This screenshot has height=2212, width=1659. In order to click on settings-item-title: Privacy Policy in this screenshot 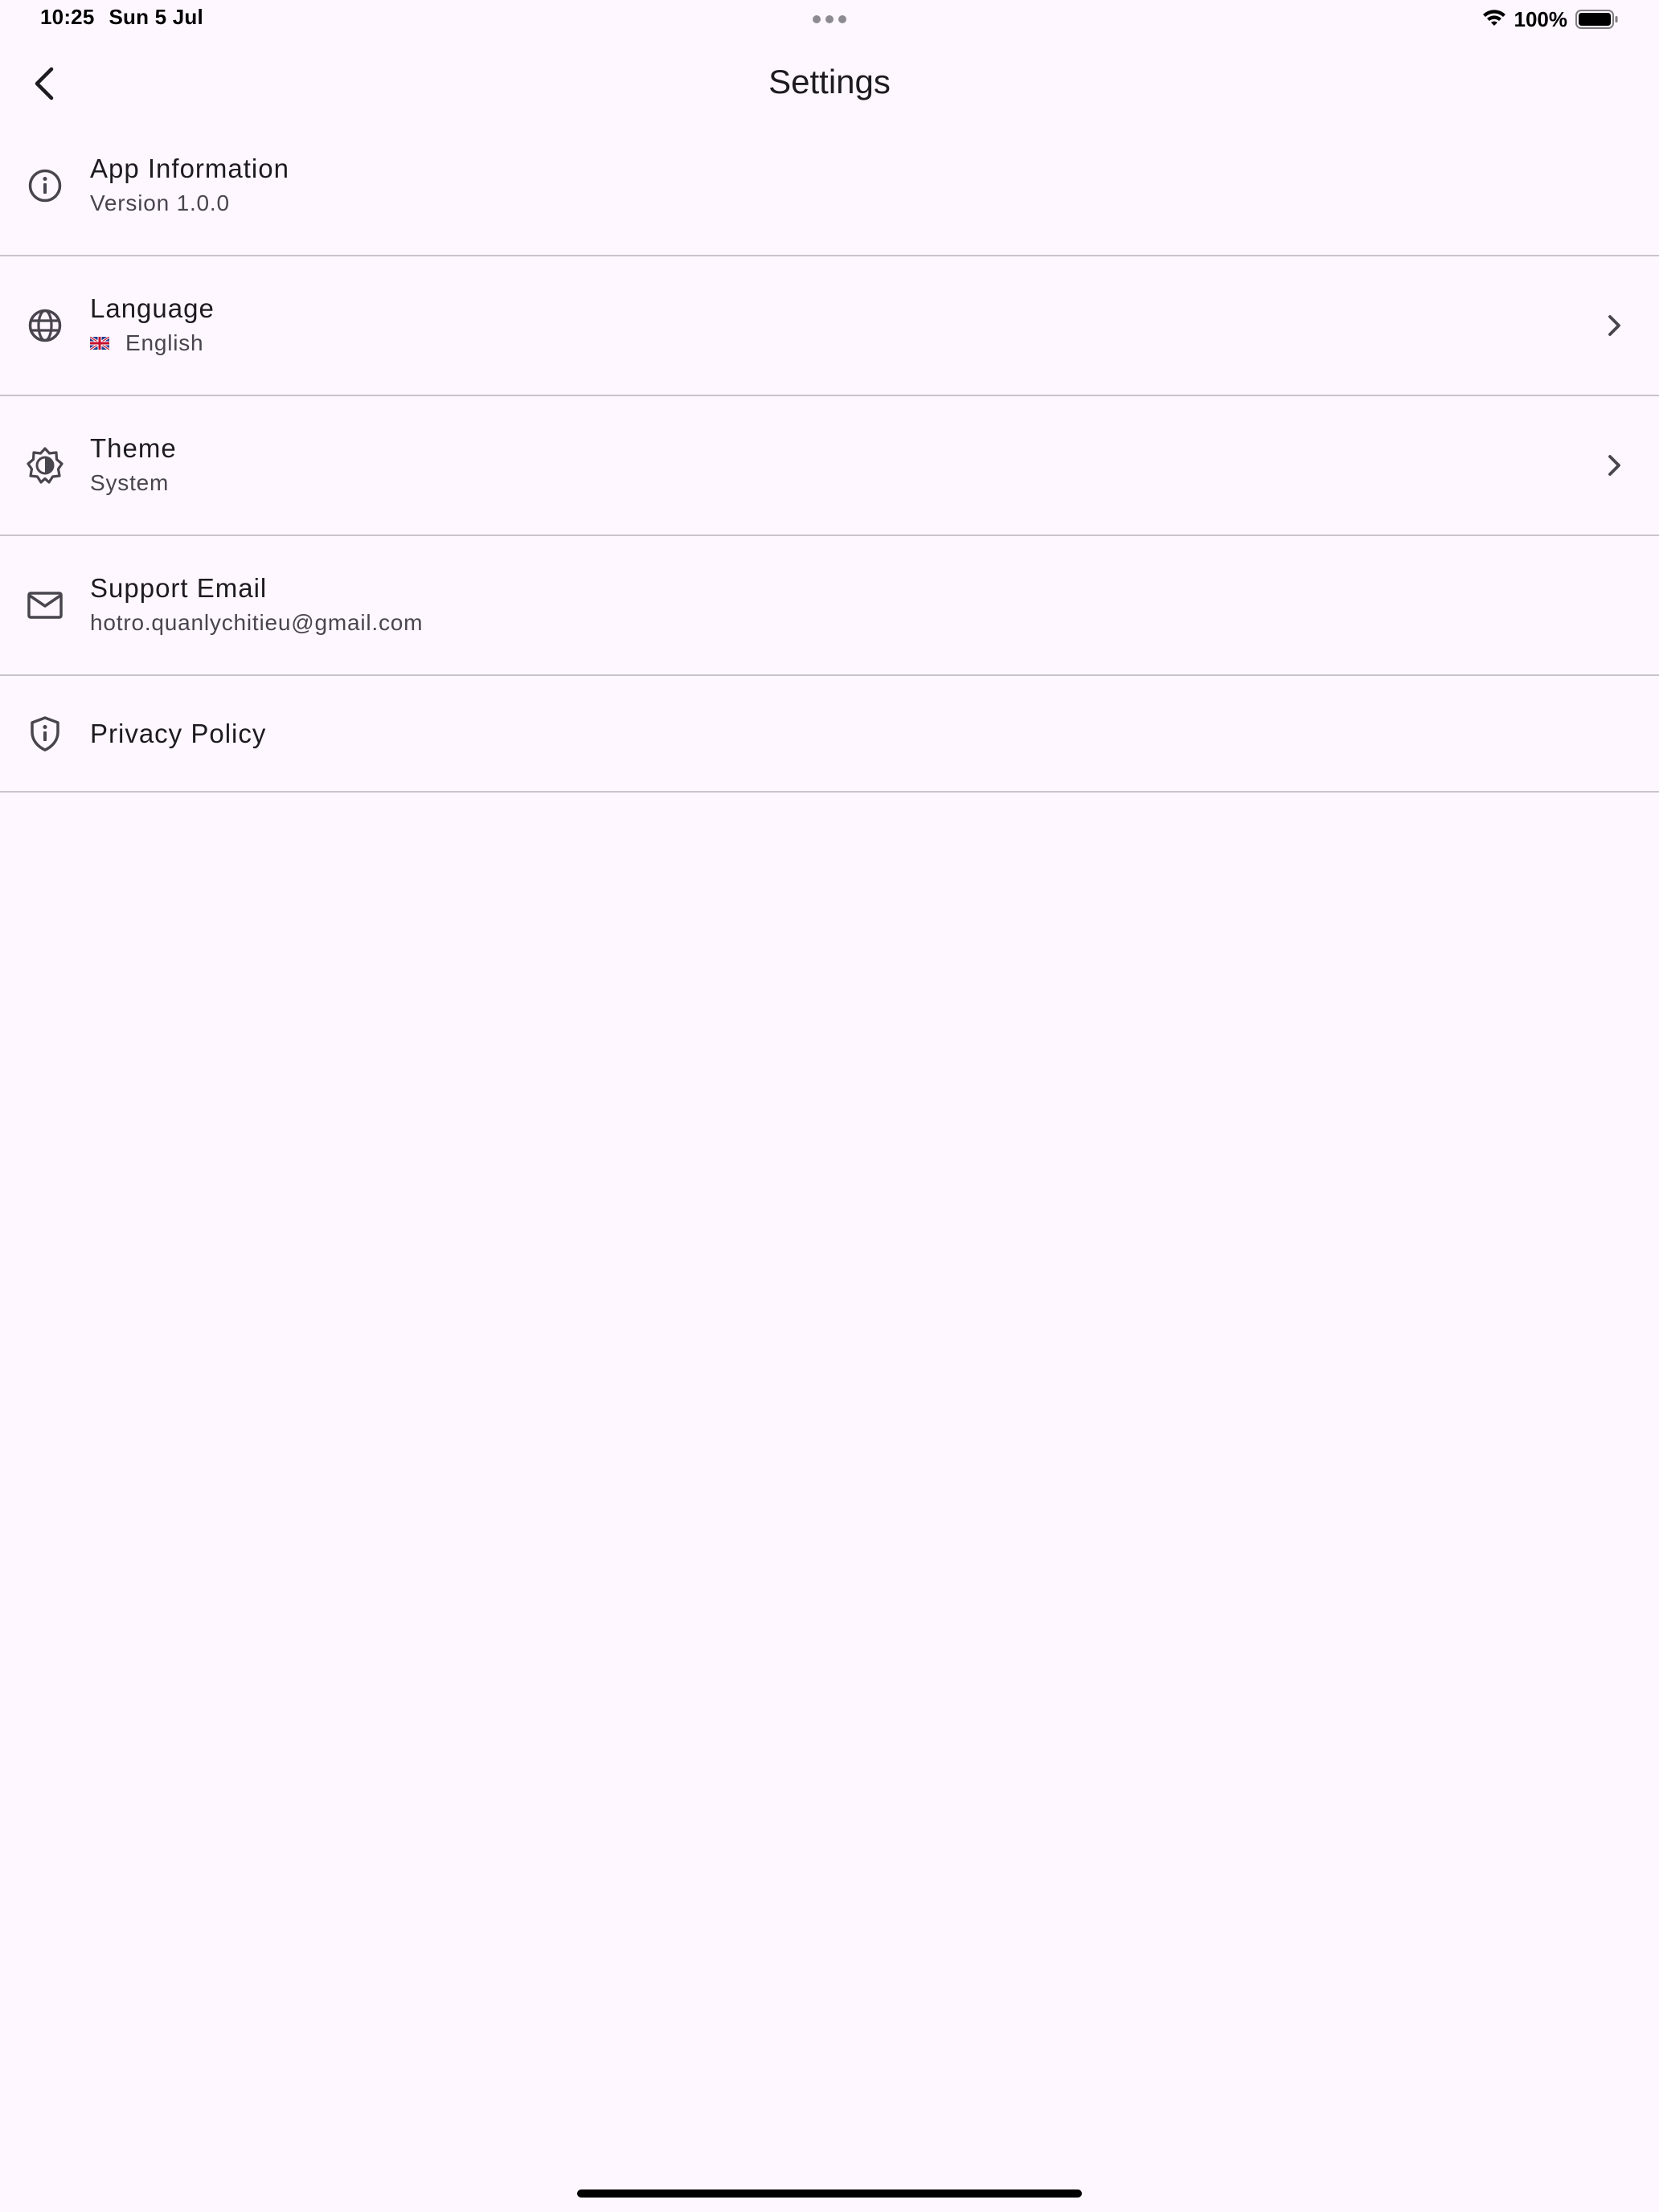, I will do `click(178, 733)`.